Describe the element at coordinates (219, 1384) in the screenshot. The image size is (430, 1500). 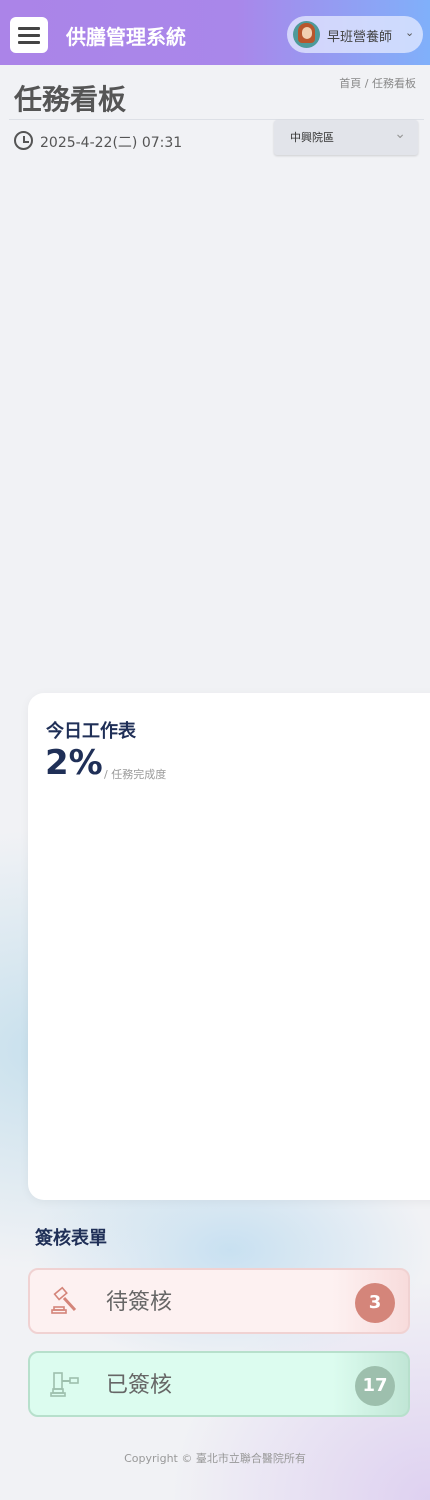
I see `signed-signoff-button: 已簽核 17` at that location.